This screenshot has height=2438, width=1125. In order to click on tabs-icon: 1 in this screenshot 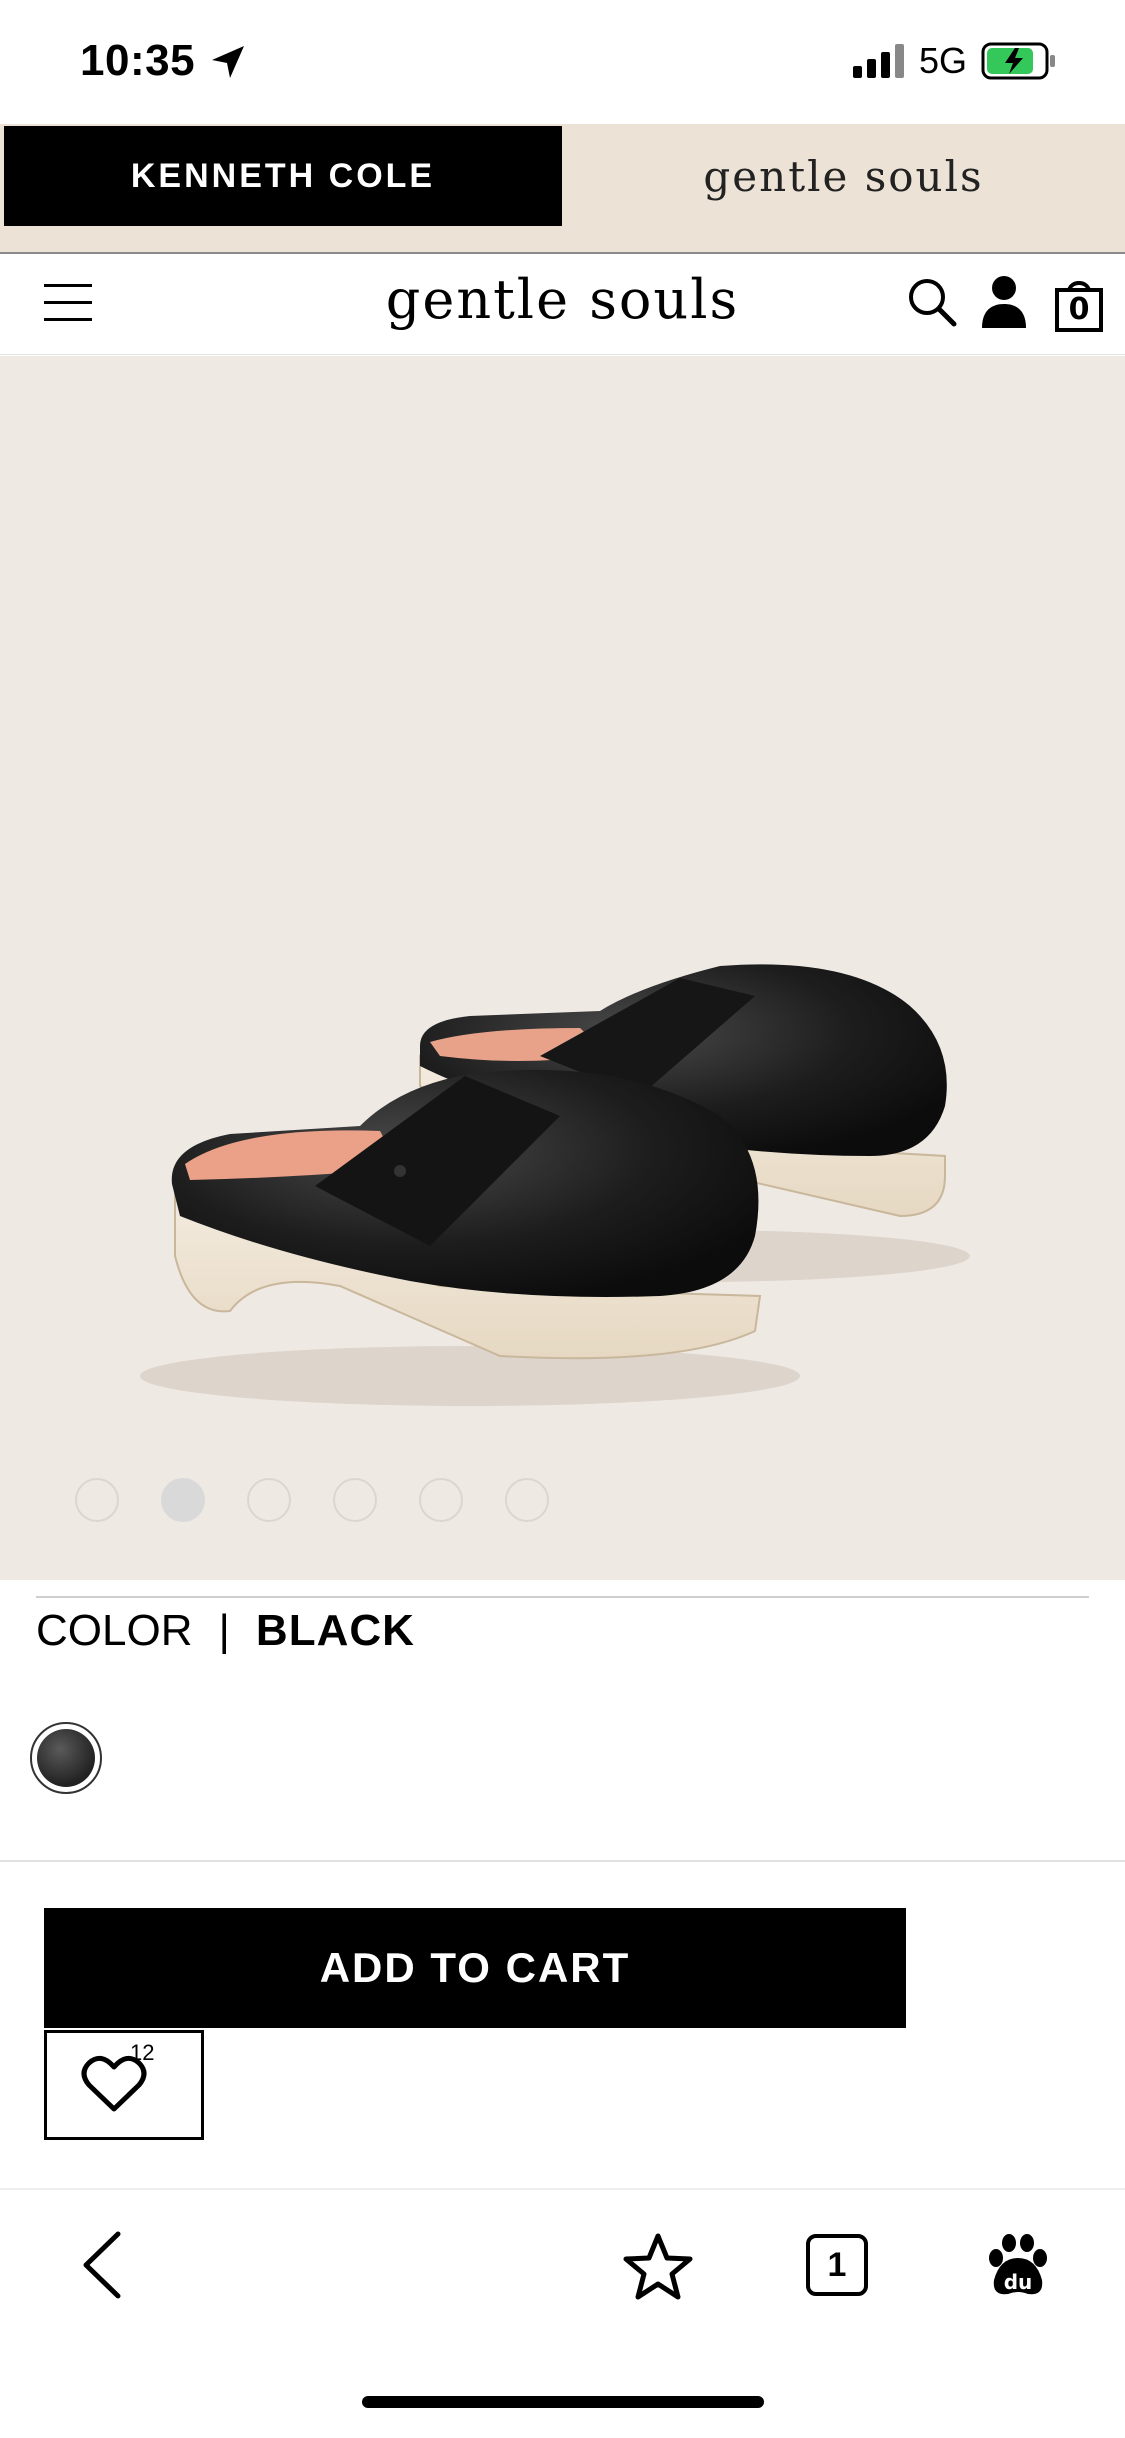, I will do `click(837, 2265)`.